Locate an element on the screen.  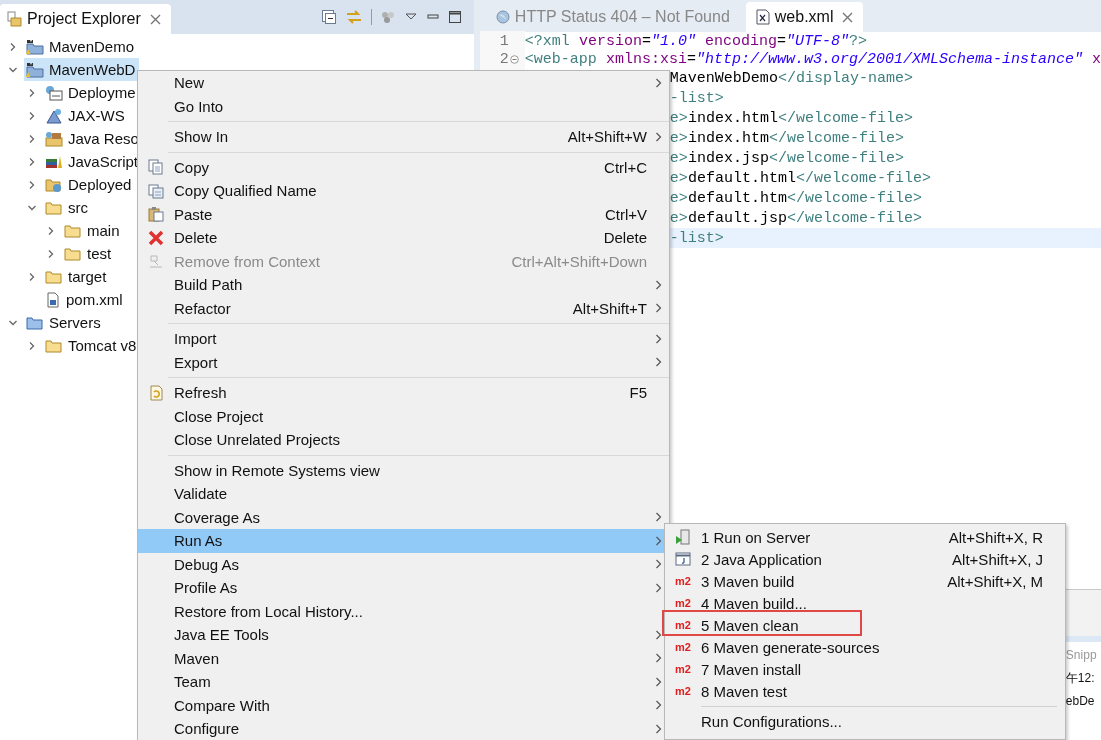
file-icon is located at coordinates (53, 299).